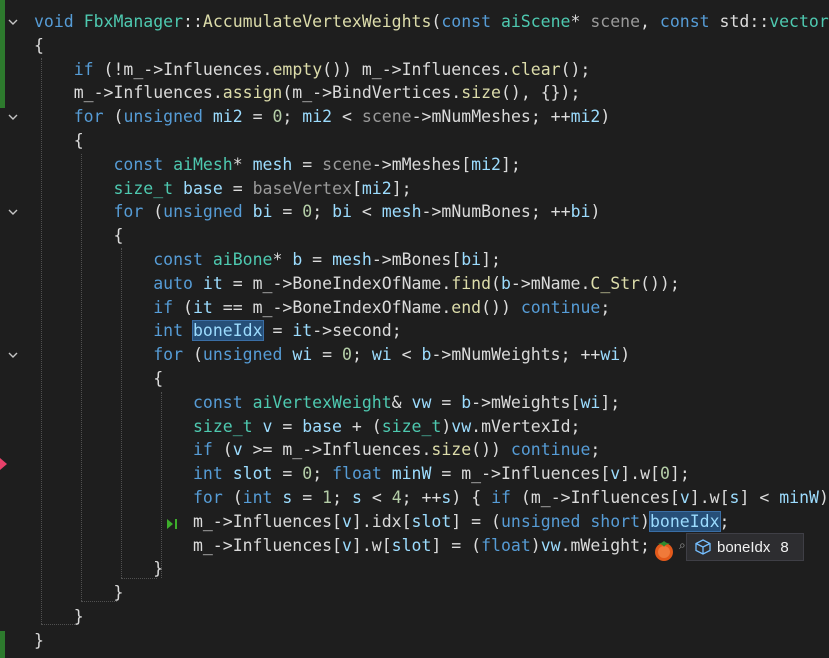 The width and height of the screenshot is (829, 658). What do you see at coordinates (143, 188) in the screenshot?
I see `code-token: size_t` at bounding box center [143, 188].